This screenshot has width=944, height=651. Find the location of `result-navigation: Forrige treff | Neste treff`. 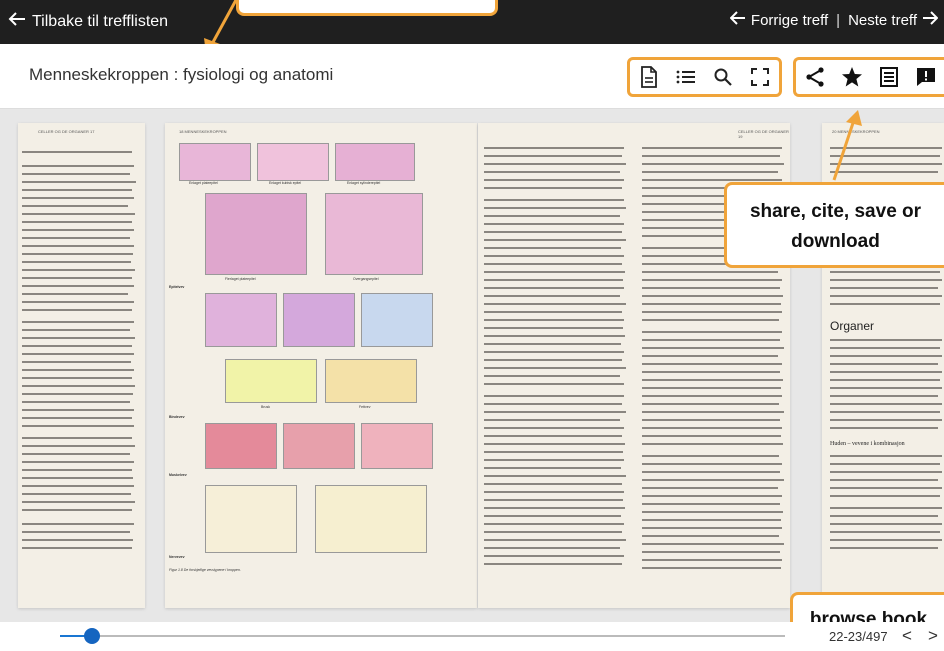

result-navigation: Forrige treff | Neste treff is located at coordinates (836, 20).